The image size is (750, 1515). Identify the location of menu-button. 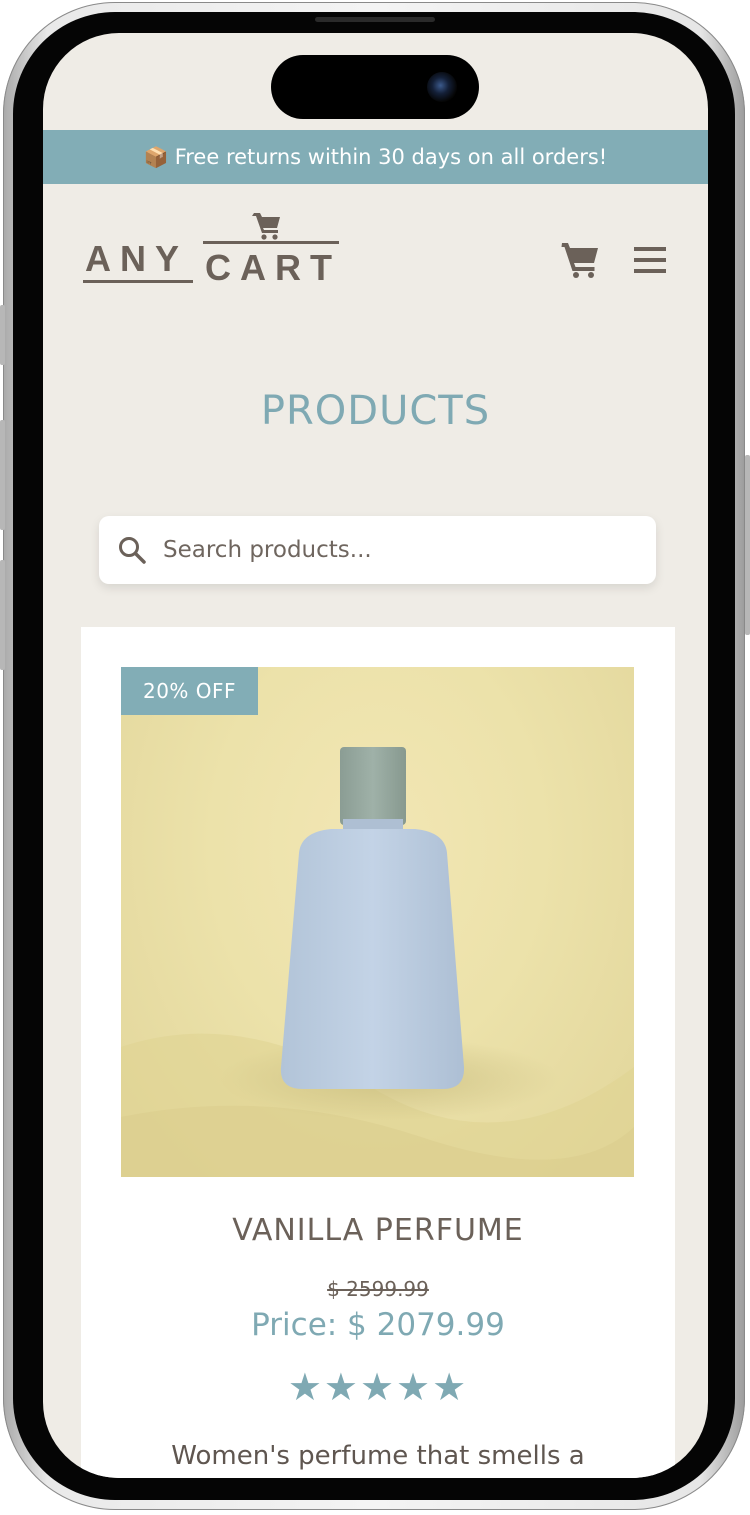
(650, 260).